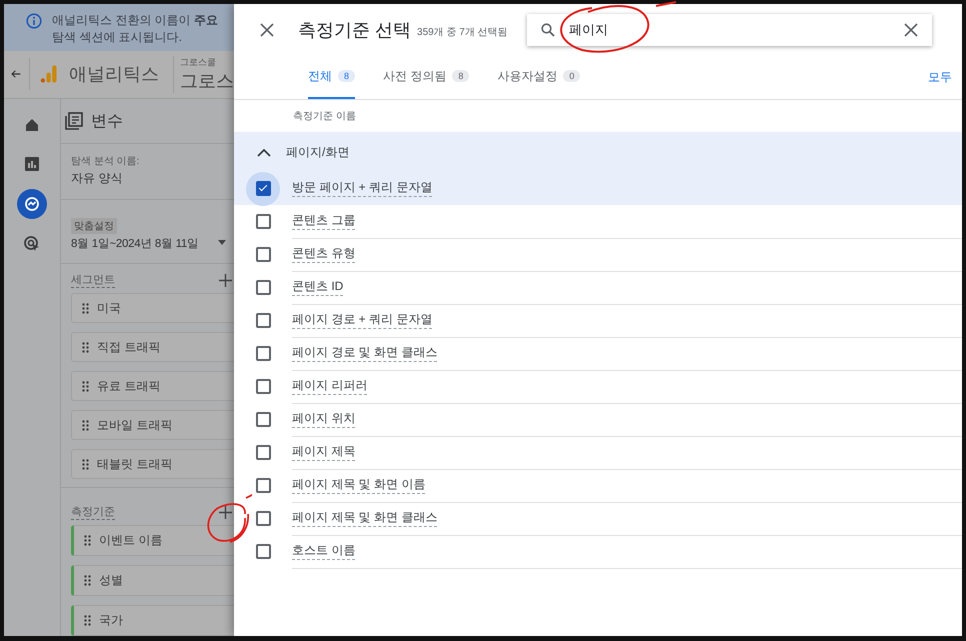  I want to click on dimension-name: 페이지 제목 및 화면 클래스, so click(365, 518).